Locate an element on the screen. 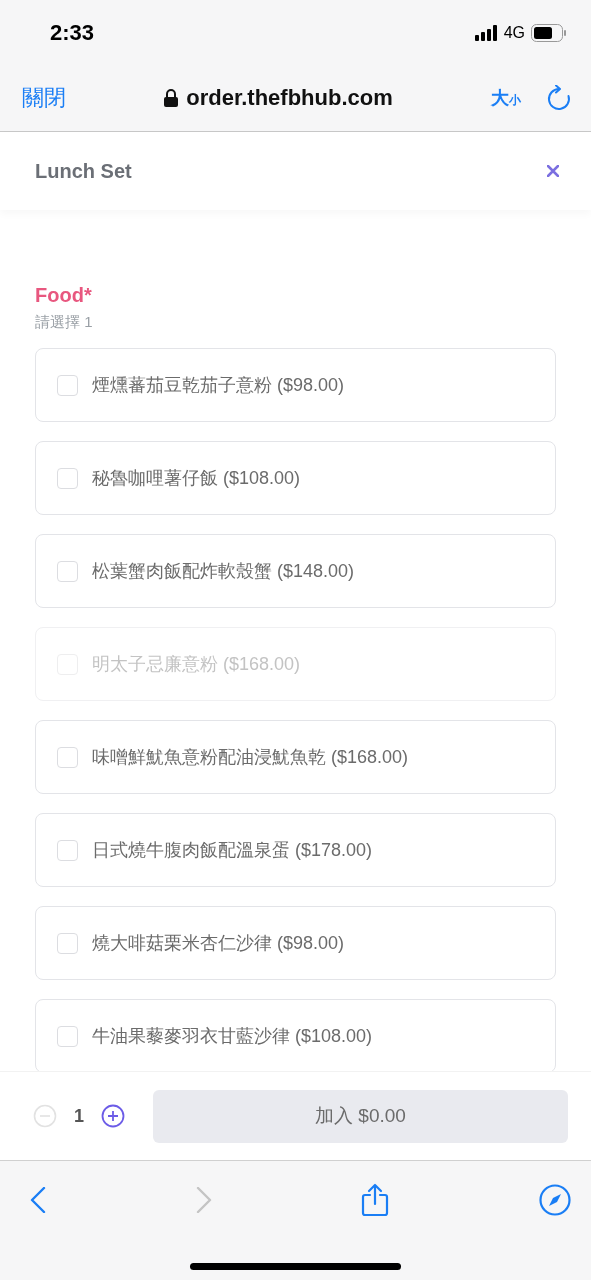  back-button is located at coordinates (38, 1200).